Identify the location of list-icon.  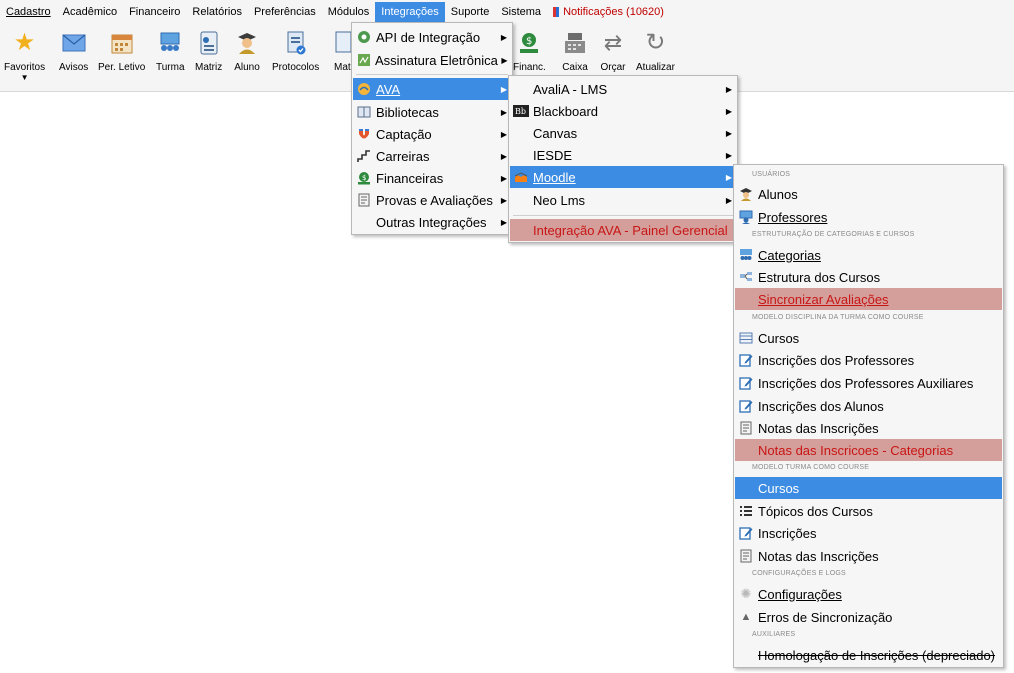
(746, 511).